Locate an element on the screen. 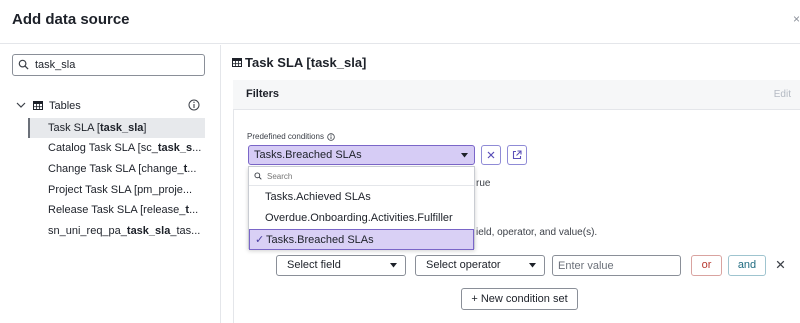 Image resolution: width=800 pixels, height=323 pixels. dialog-title: Add data source is located at coordinates (71, 19).